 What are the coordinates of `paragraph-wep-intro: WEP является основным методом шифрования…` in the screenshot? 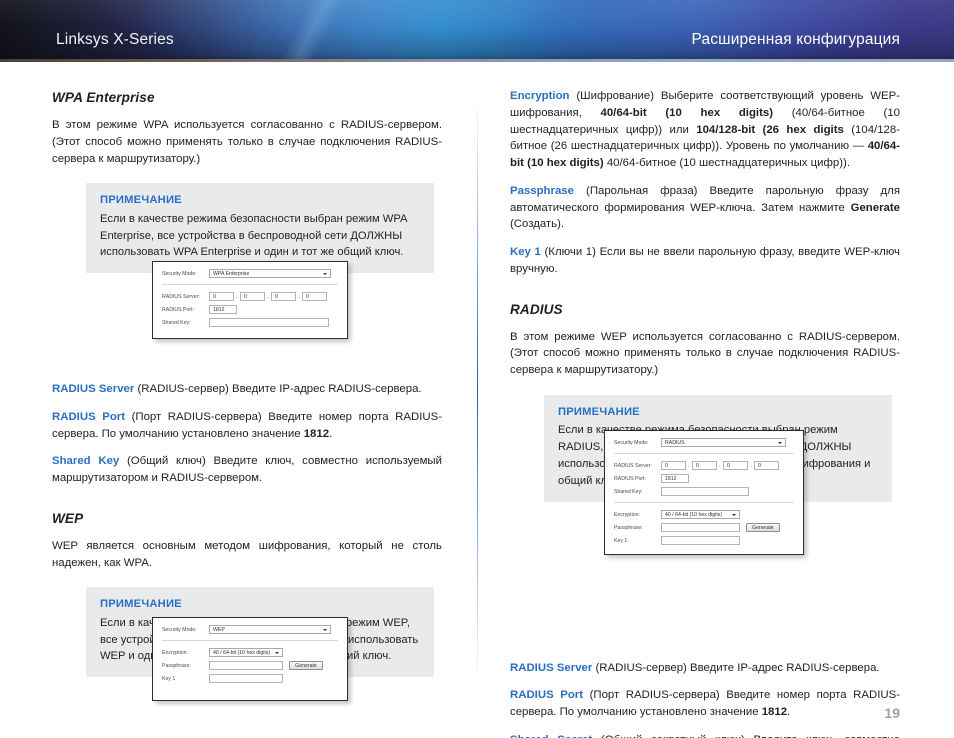 It's located at (247, 554).